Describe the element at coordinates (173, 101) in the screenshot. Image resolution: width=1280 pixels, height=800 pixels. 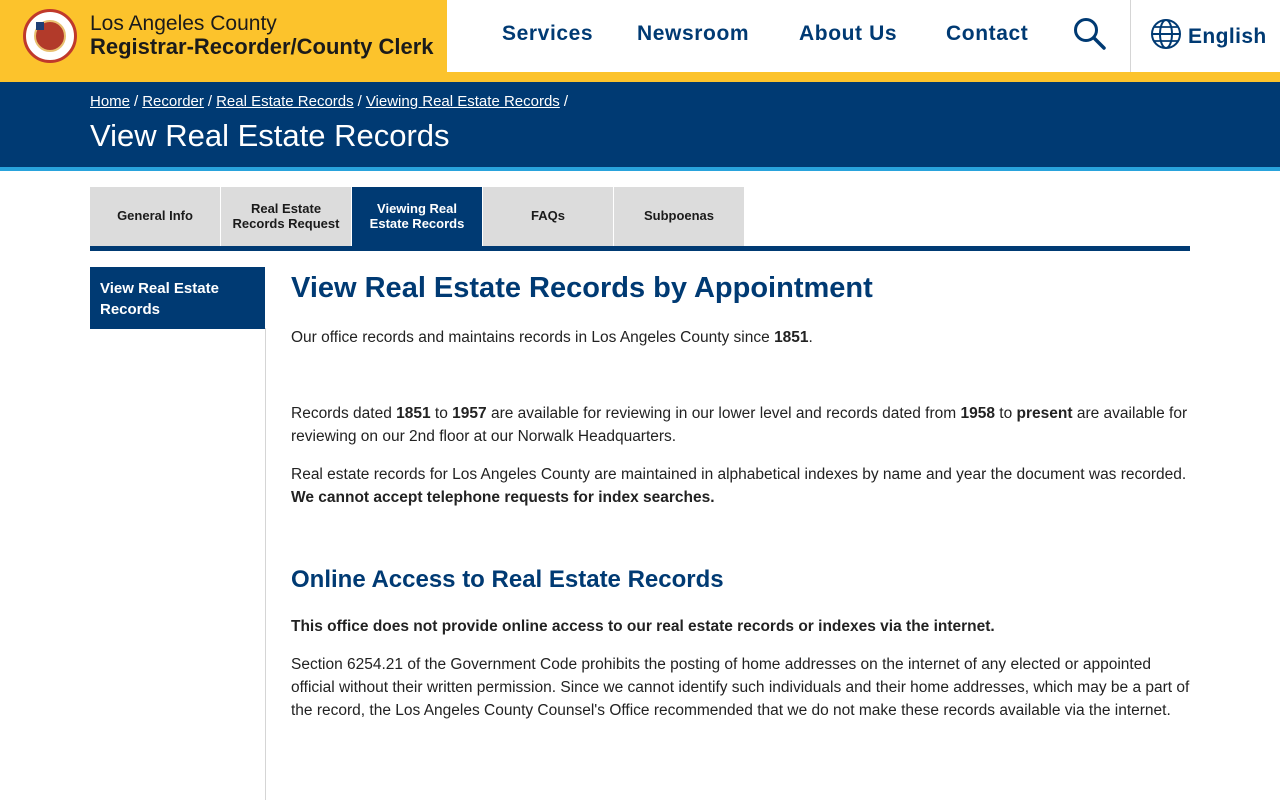
I see `breadcrumb-recorder: Recorder` at that location.